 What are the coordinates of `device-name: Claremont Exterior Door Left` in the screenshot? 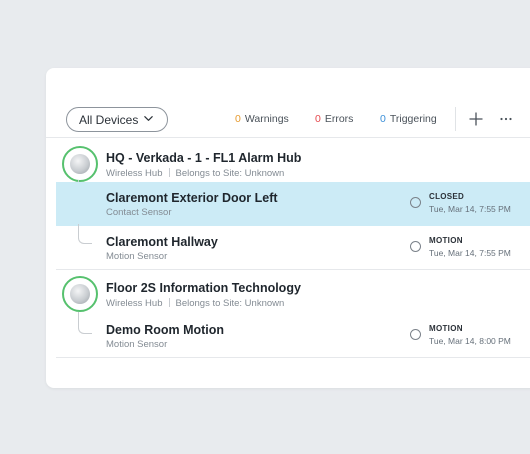 It's located at (192, 198).